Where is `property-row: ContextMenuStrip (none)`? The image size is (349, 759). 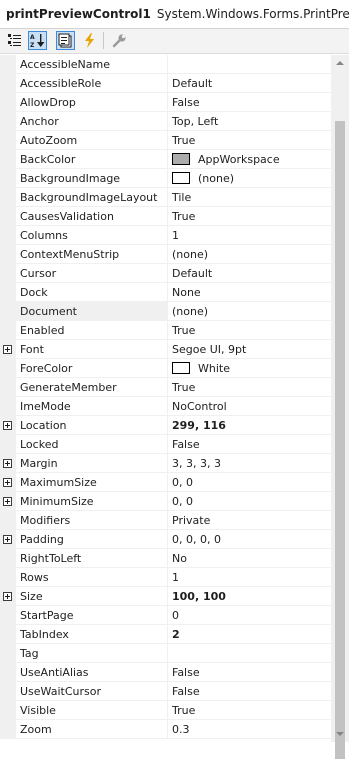
property-row: ContextMenuStrip (none) is located at coordinates (165, 254).